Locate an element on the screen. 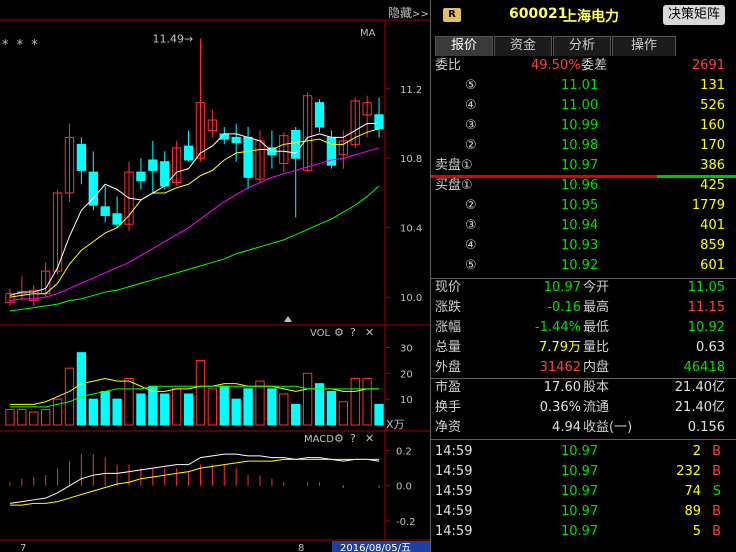  bid-row: ② 10.95 1779 is located at coordinates (582, 206).